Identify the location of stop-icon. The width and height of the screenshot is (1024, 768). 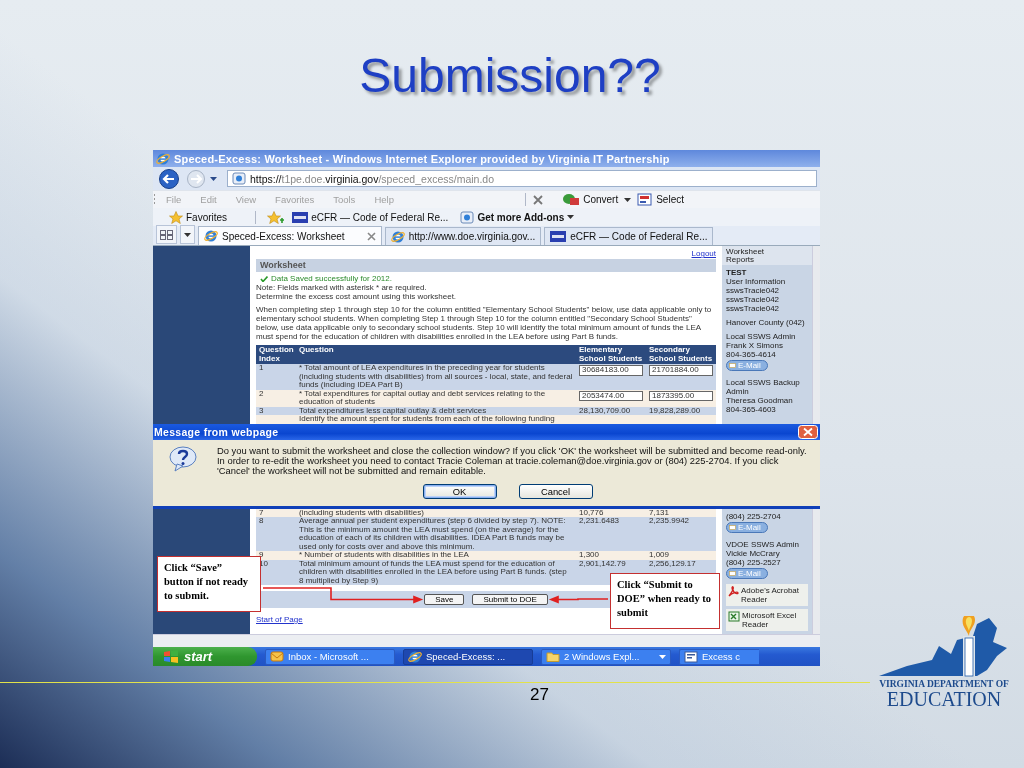
(538, 199).